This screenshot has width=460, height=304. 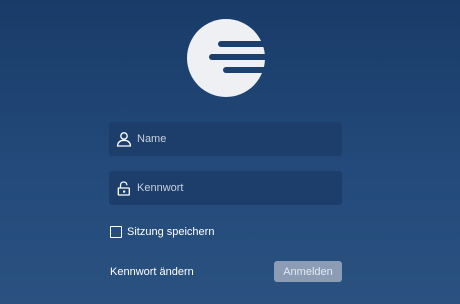 I want to click on lock-icon, so click(x=124, y=188).